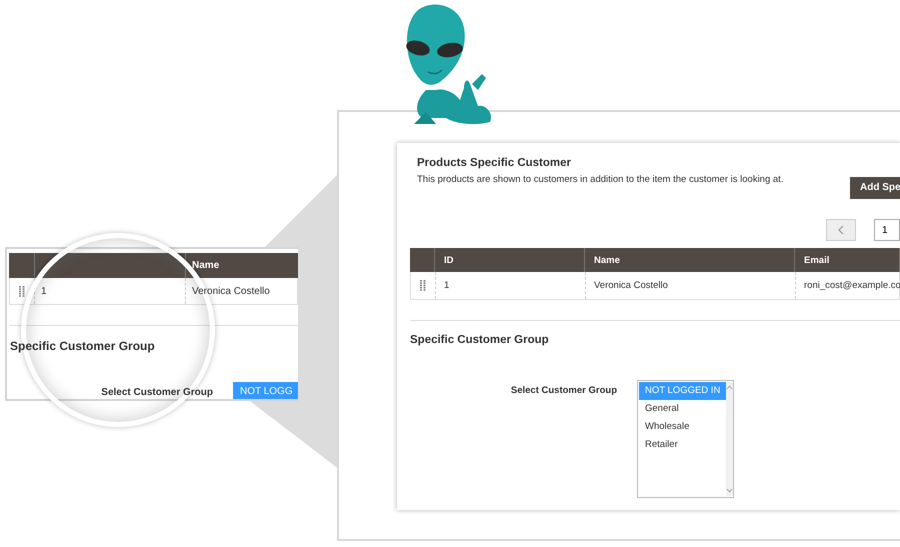 This screenshot has height=547, width=900. I want to click on previous-page-button, so click(841, 230).